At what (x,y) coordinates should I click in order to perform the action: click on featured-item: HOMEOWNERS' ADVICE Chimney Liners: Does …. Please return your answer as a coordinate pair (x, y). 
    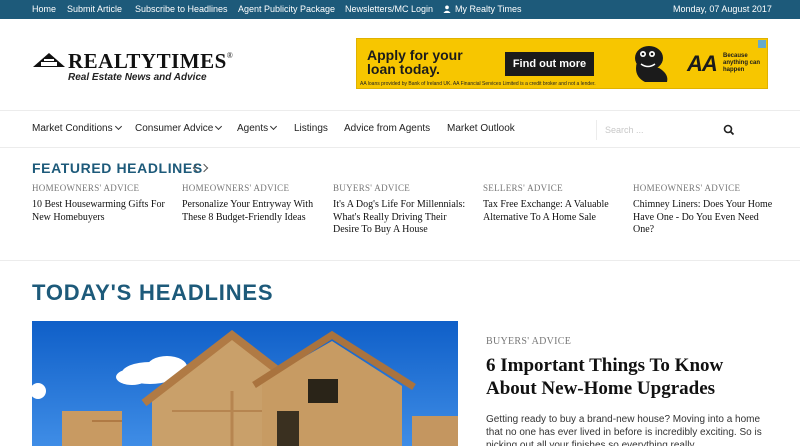
    Looking at the image, I should click on (703, 210).